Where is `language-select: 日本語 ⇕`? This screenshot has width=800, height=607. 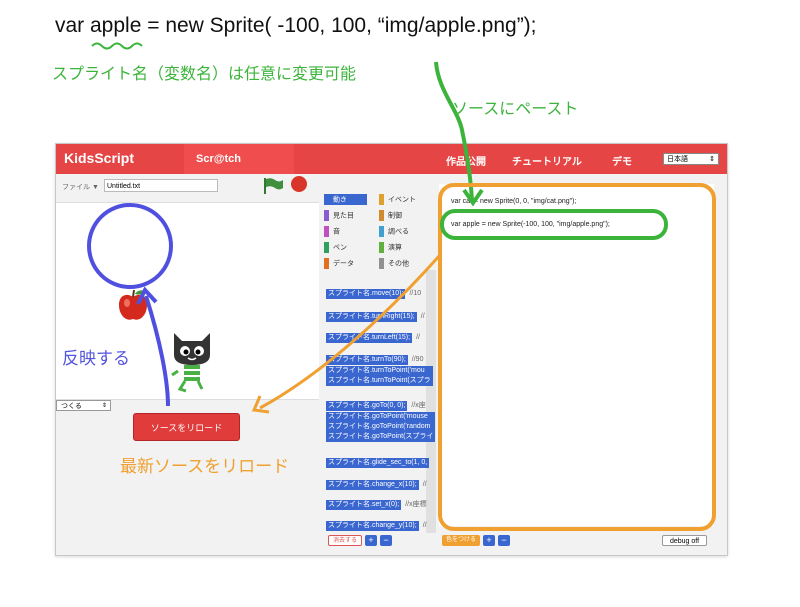 language-select: 日本語 ⇕ is located at coordinates (691, 159).